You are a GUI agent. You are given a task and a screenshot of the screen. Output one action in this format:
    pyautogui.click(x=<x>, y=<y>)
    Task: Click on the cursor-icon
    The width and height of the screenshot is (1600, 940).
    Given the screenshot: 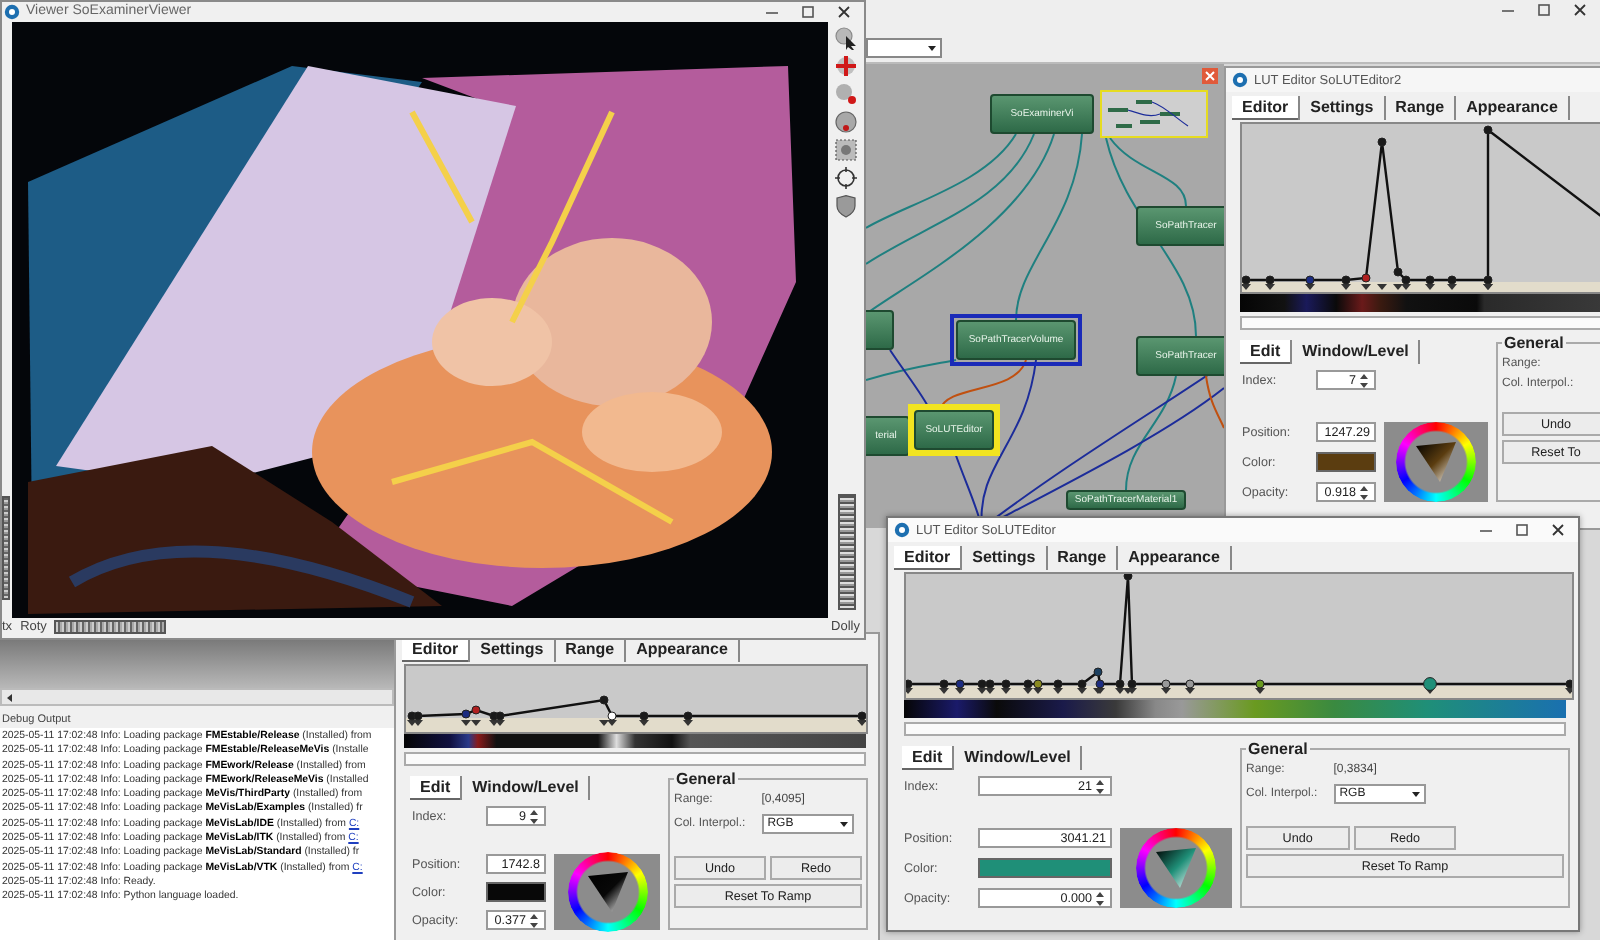 What is the action you would take?
    pyautogui.click(x=846, y=38)
    